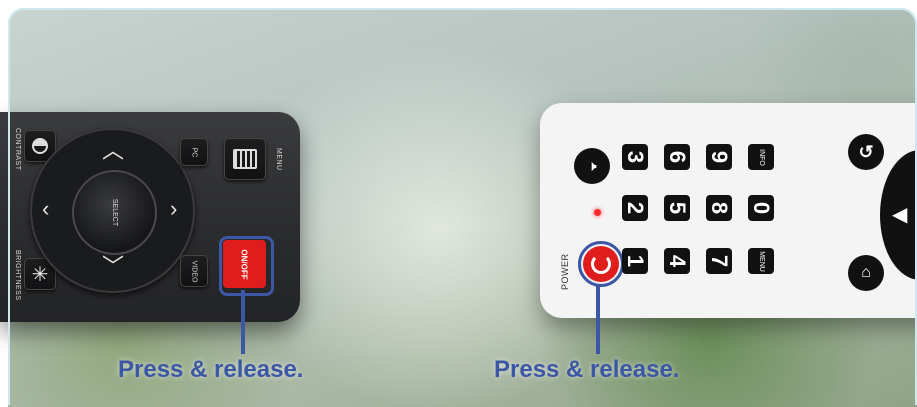 Image resolution: width=917 pixels, height=407 pixels. I want to click on key-6: 6, so click(677, 157).